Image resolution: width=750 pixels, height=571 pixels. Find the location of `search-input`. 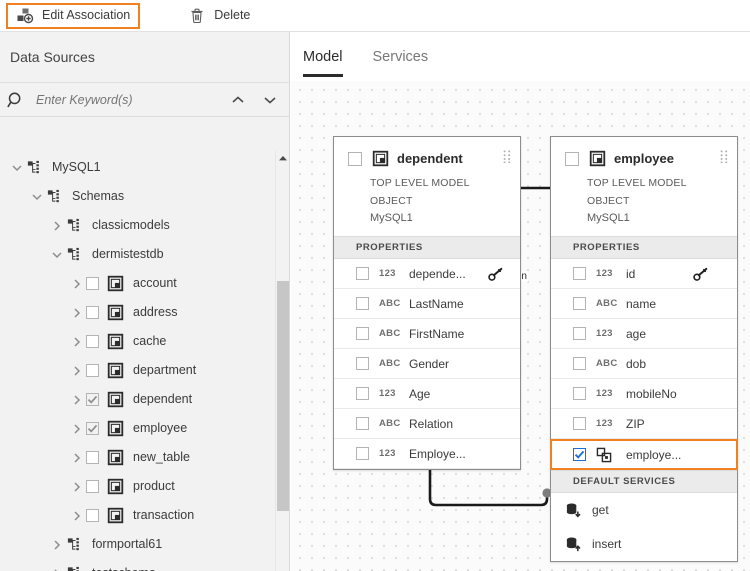

search-input is located at coordinates (125, 99).